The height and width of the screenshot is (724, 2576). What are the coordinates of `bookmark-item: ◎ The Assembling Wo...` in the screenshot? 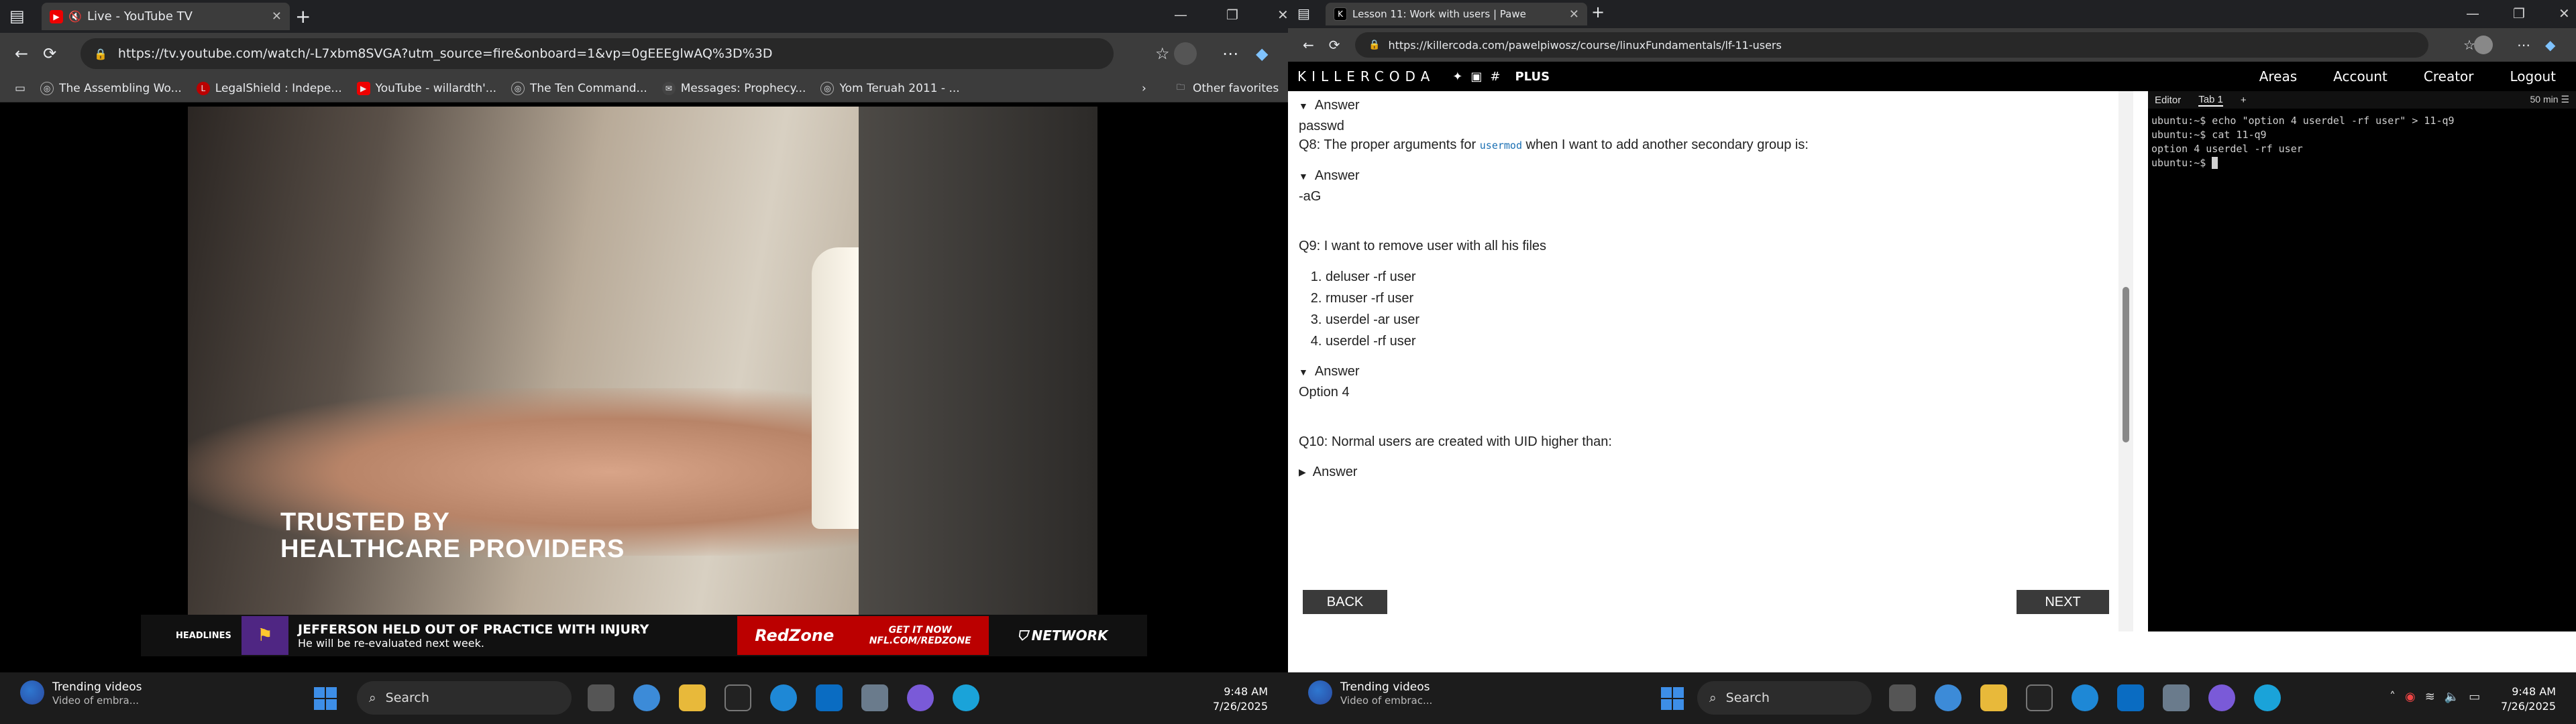 It's located at (111, 88).